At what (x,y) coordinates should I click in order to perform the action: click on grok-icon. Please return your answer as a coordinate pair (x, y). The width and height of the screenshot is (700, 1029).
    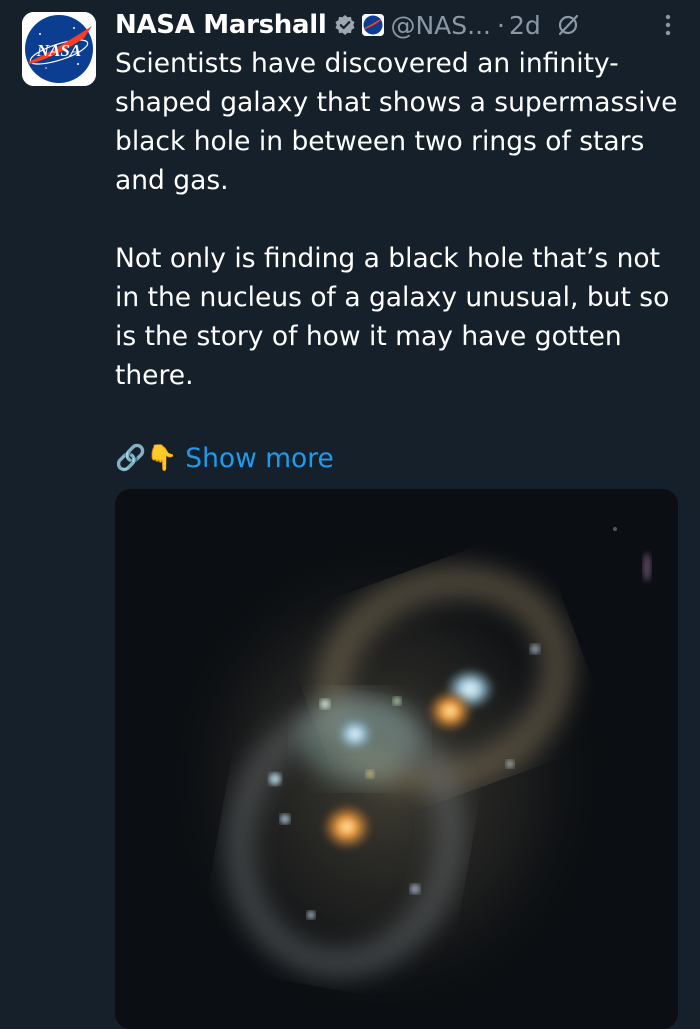
    Looking at the image, I should click on (568, 25).